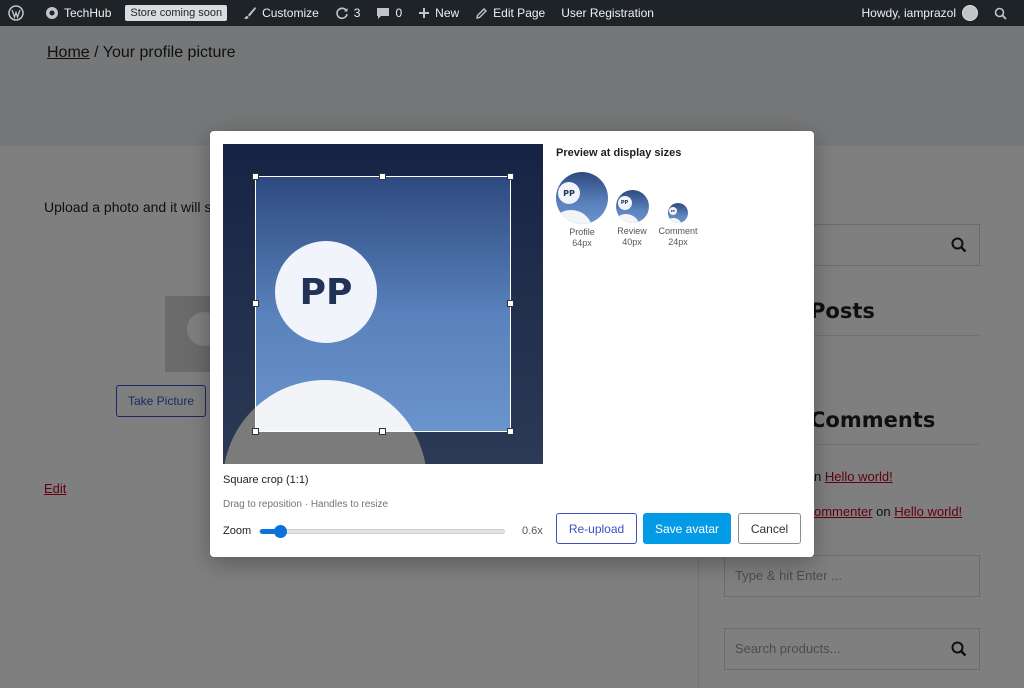 The width and height of the screenshot is (1024, 688). Describe the element at coordinates (357, 13) in the screenshot. I see `updates-count: 3` at that location.